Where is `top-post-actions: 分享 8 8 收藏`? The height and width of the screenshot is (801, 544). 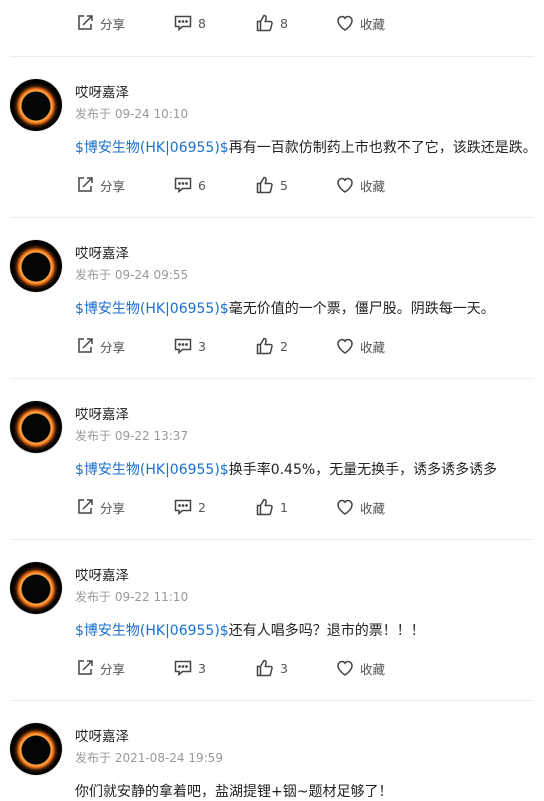 top-post-actions: 分享 8 8 收藏 is located at coordinates (245, 23).